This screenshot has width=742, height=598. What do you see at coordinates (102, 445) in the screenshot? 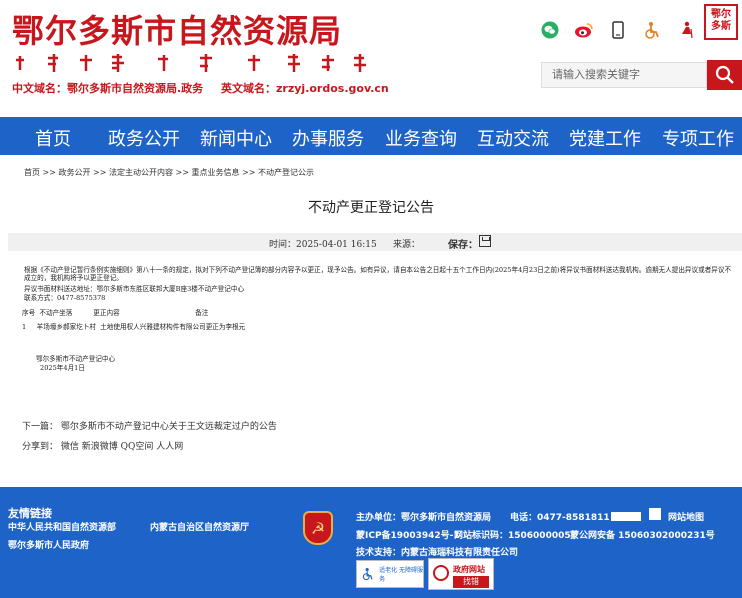
I see `share-bar: 分享到： 微信 新浪微博 QQ空间 人人网` at bounding box center [102, 445].